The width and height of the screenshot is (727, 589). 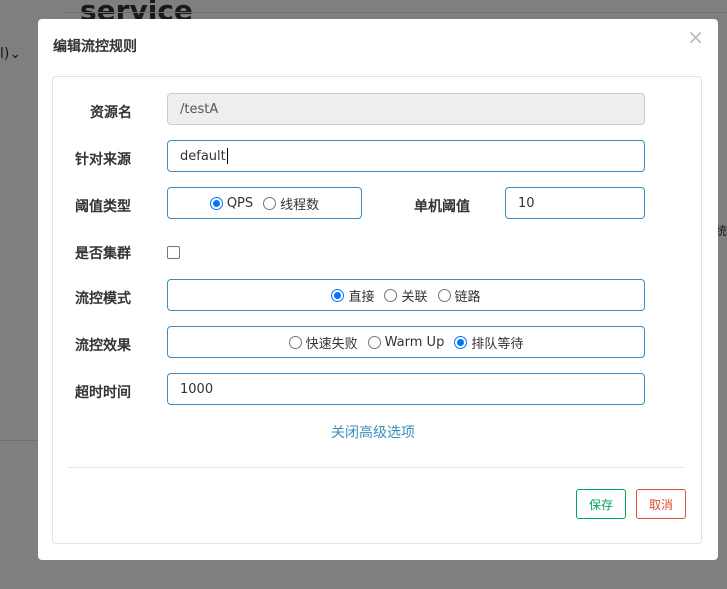 I want to click on flow-effect-label: 流控效果, so click(x=103, y=346).